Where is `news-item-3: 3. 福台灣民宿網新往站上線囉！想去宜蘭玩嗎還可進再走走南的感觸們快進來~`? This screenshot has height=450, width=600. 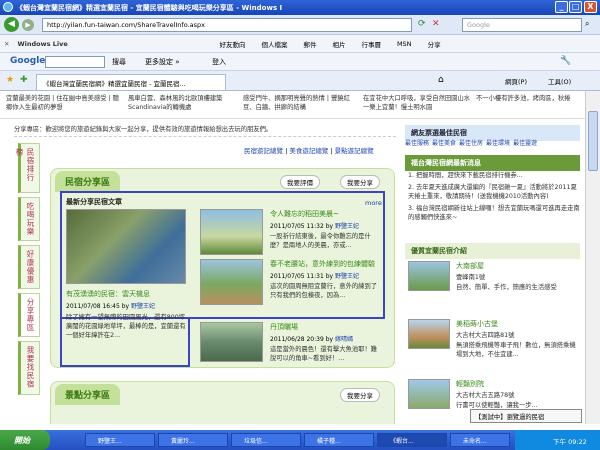 news-item-3: 3. 福台灣民宿網新往站上線囉！想去宜蘭玩嗎還可進再走走南的感觸們快進來~ is located at coordinates (494, 213).